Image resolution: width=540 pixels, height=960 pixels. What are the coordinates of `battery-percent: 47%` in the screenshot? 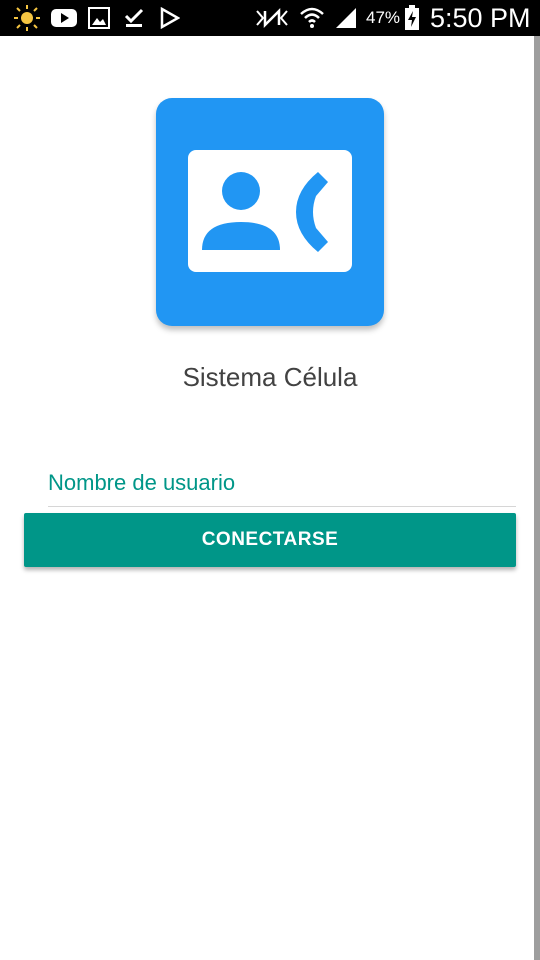 It's located at (383, 17).